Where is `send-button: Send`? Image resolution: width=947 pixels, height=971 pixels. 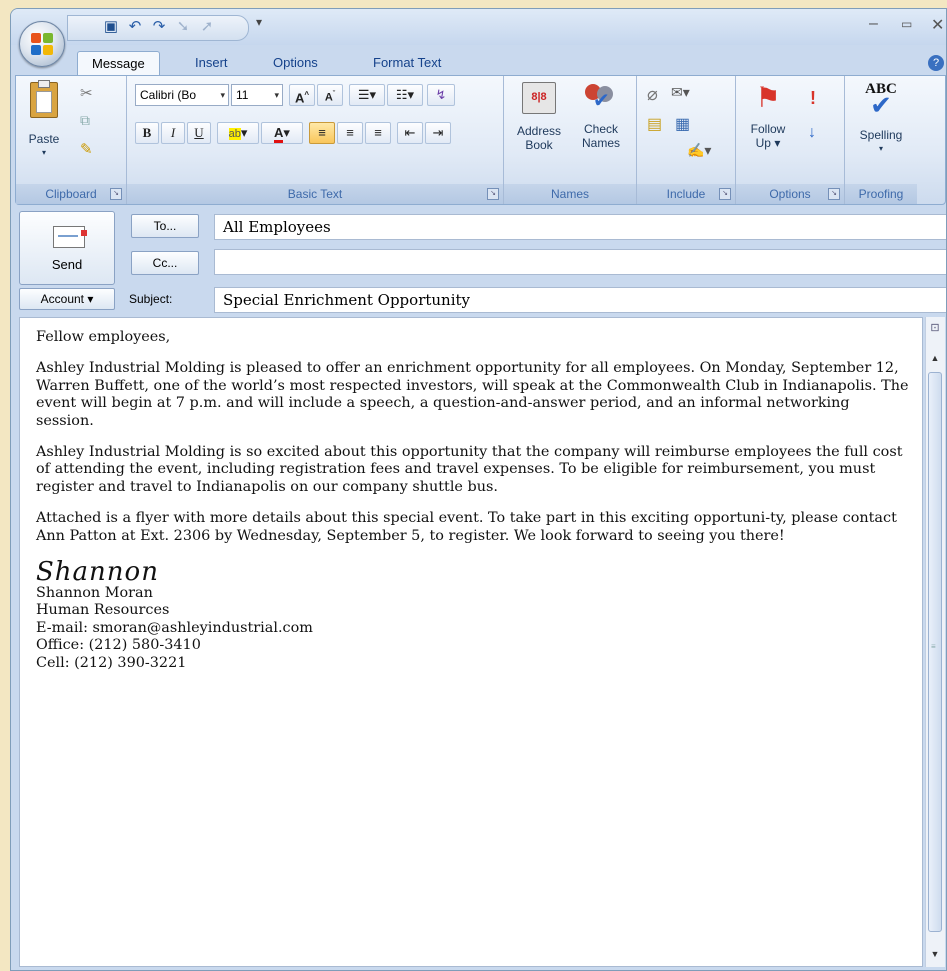
send-button: Send is located at coordinates (67, 248).